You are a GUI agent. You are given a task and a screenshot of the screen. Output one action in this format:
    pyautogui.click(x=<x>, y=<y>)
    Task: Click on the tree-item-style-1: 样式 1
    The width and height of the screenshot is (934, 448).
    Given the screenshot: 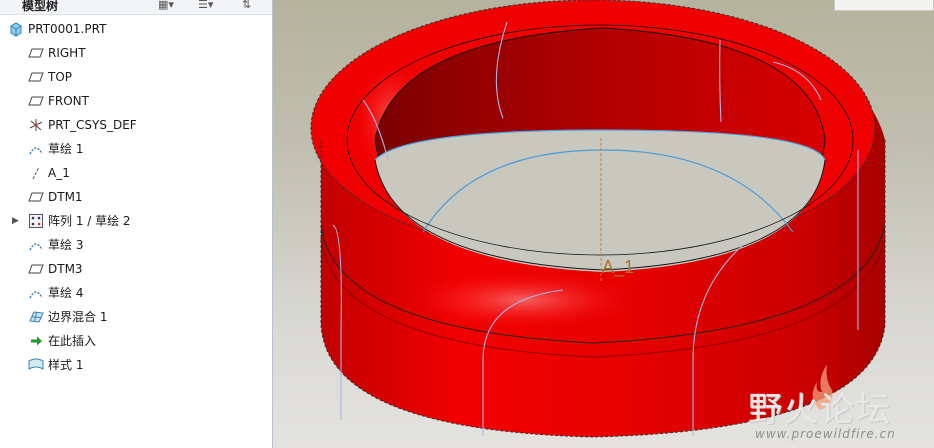 What is the action you would take?
    pyautogui.click(x=136, y=365)
    